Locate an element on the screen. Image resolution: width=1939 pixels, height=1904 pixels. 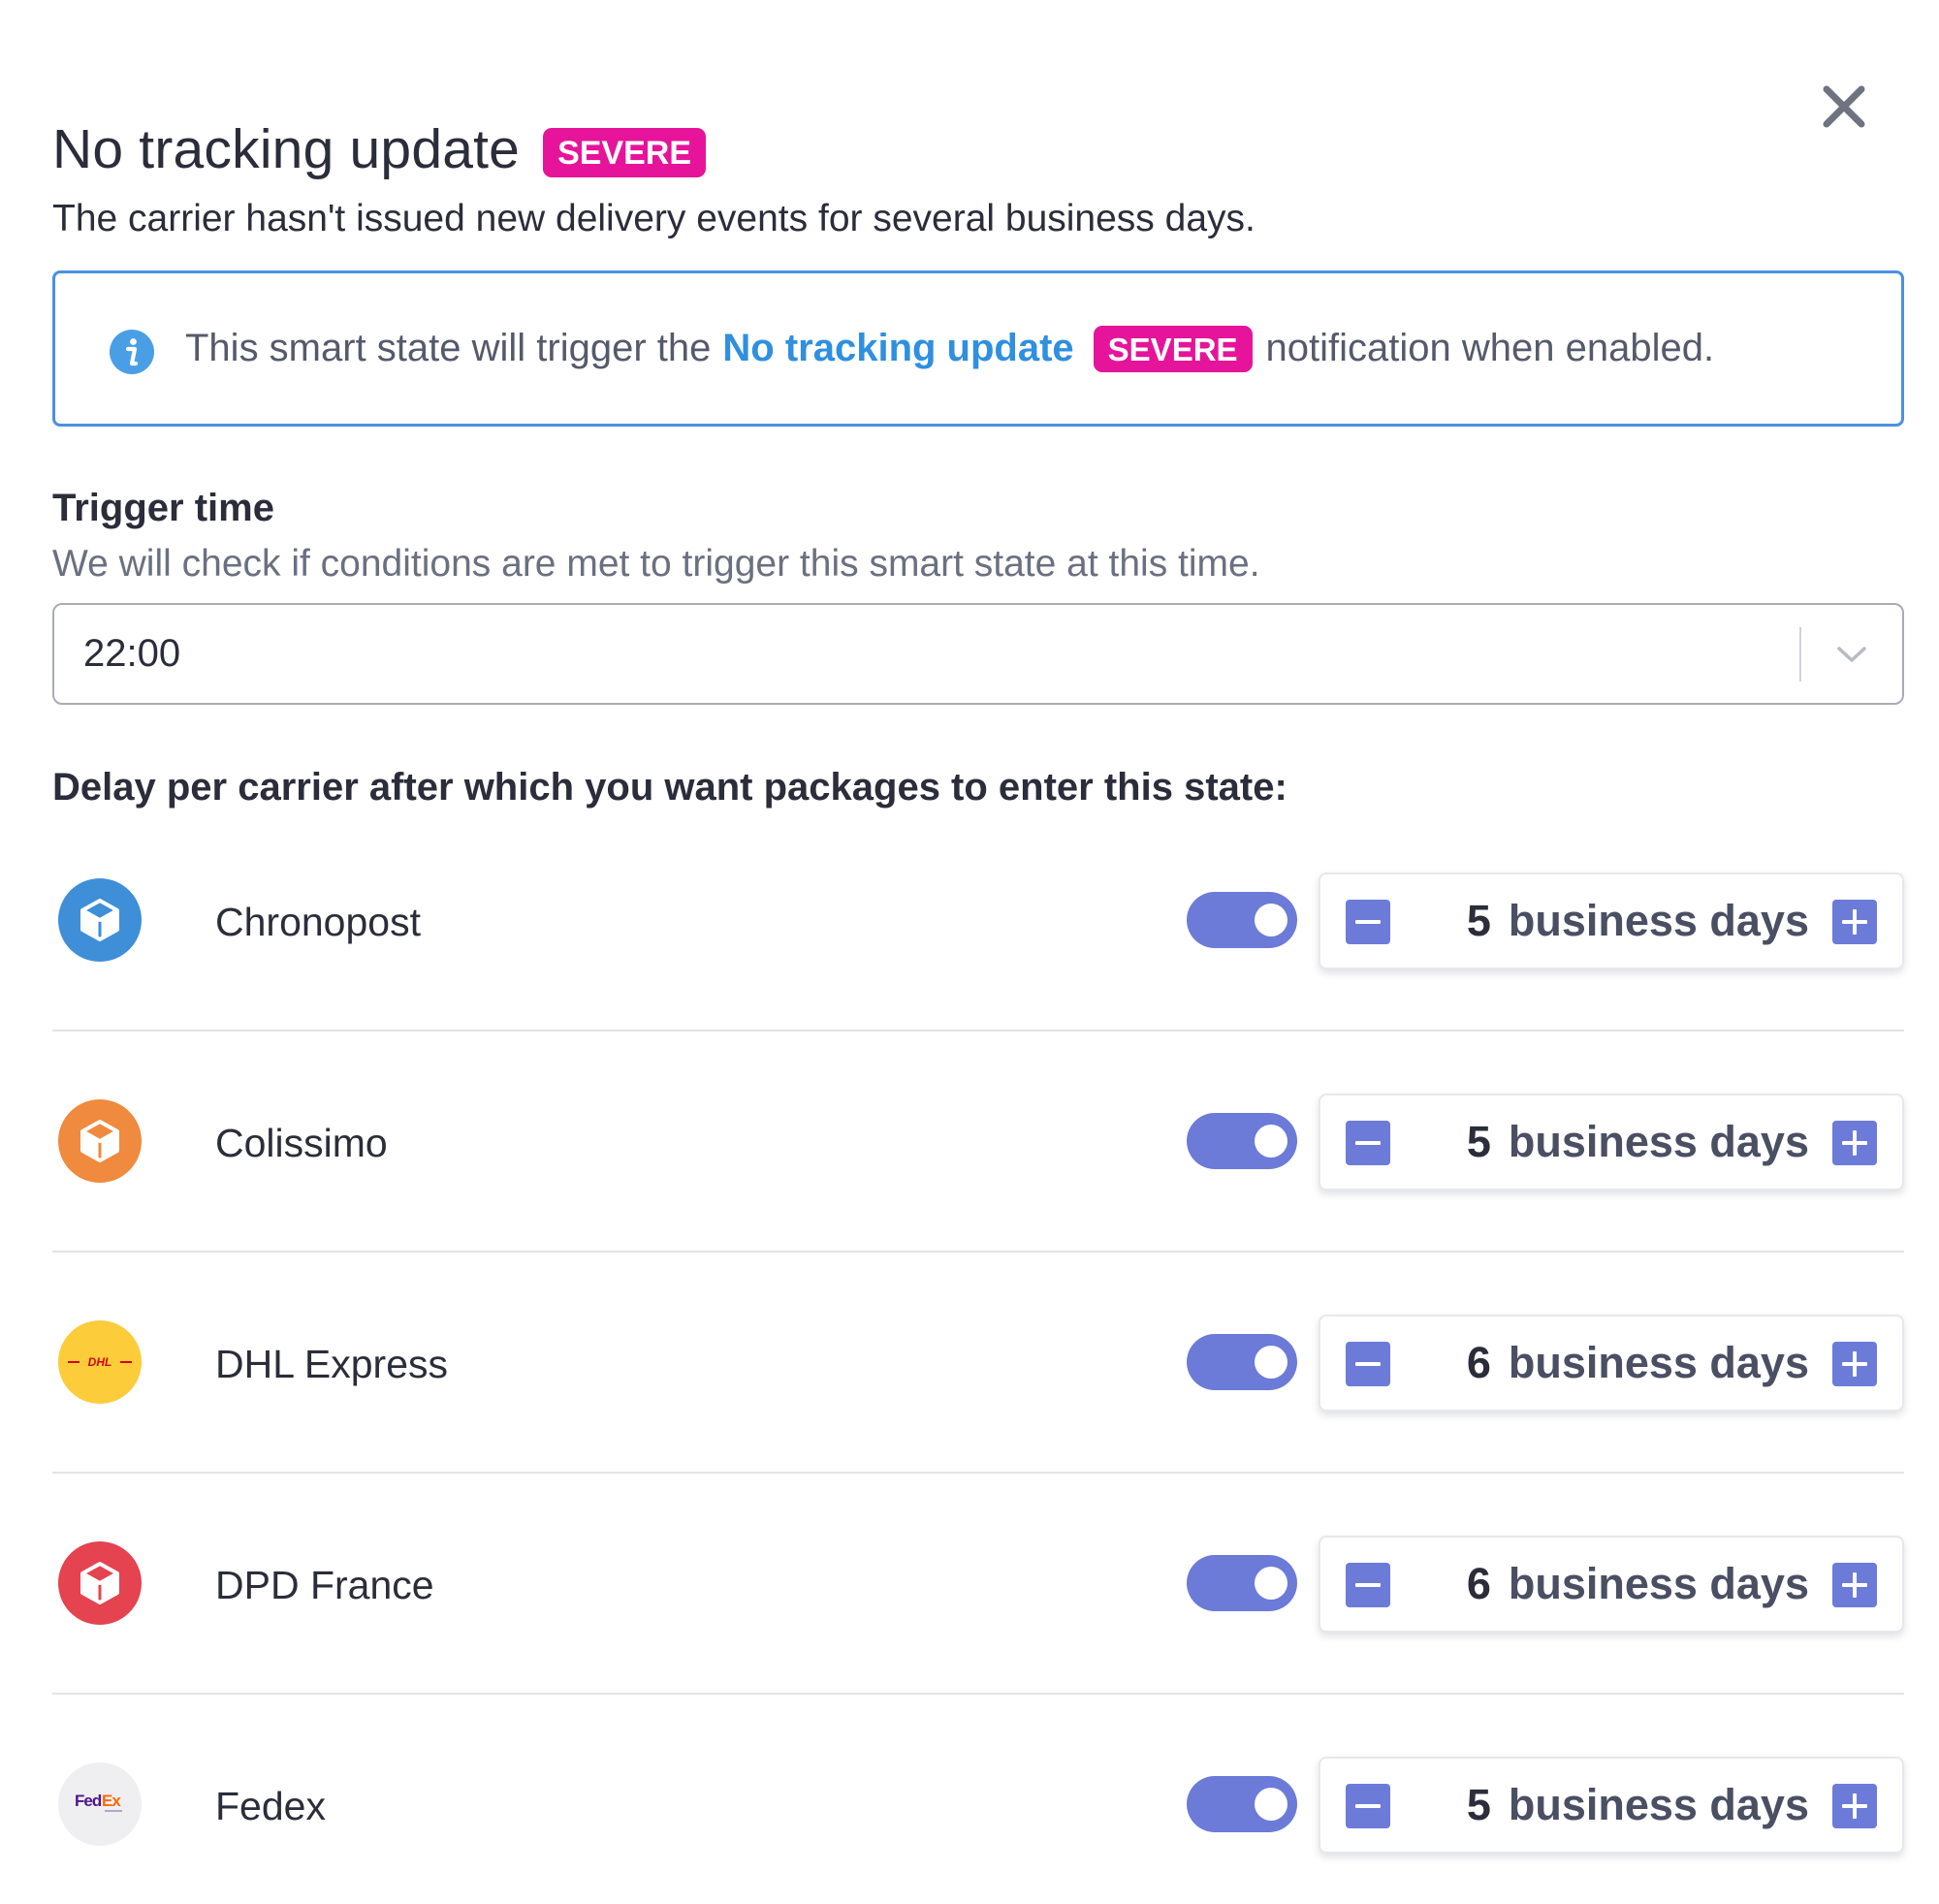
carrier-row-dpd-france: DPD France 6 business days is located at coordinates (978, 1584).